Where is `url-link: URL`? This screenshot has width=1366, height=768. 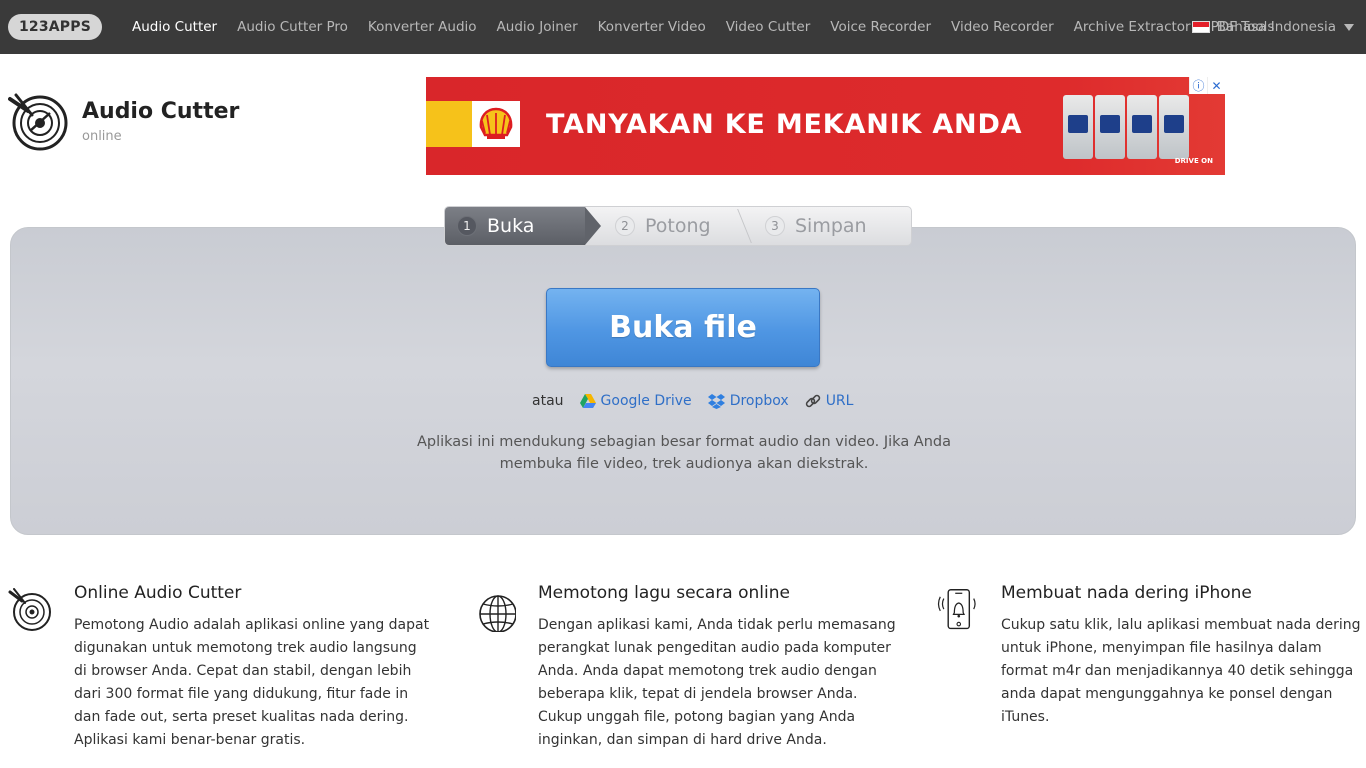
url-link: URL is located at coordinates (829, 401).